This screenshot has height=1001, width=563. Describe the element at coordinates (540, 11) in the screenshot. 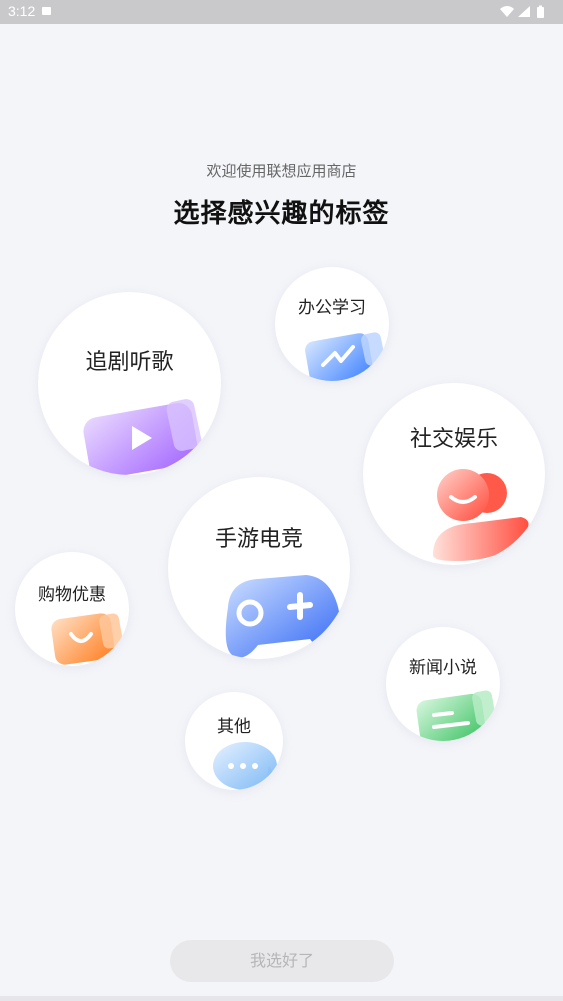

I see `battery-icon` at that location.